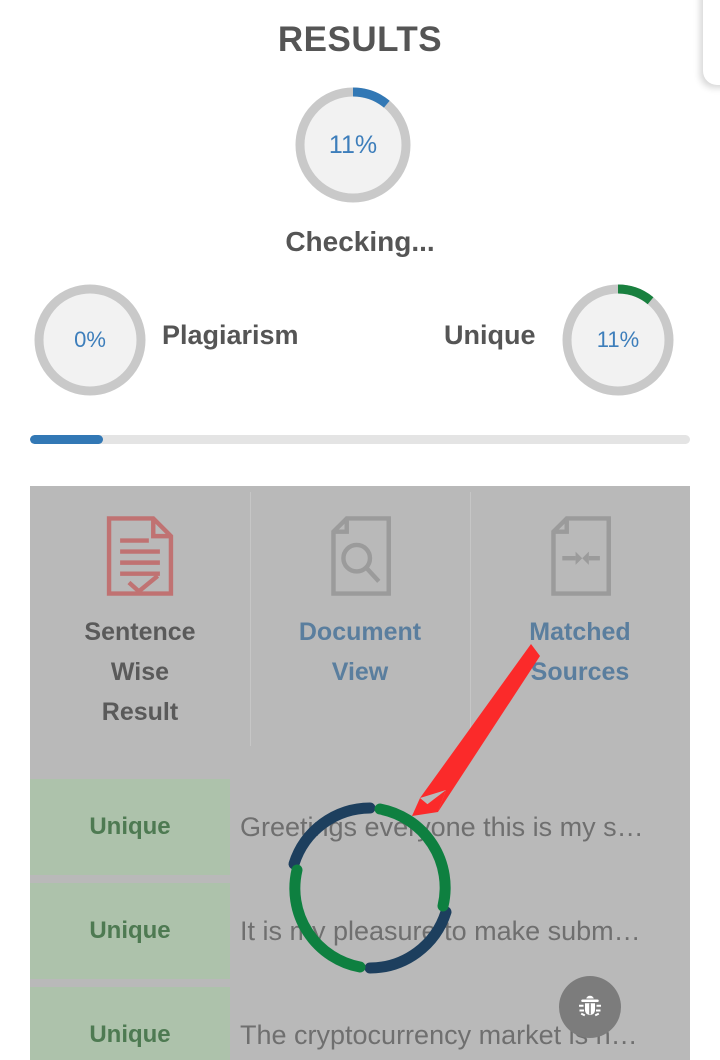  What do you see at coordinates (490, 335) in the screenshot?
I see `unique-label: Unique` at bounding box center [490, 335].